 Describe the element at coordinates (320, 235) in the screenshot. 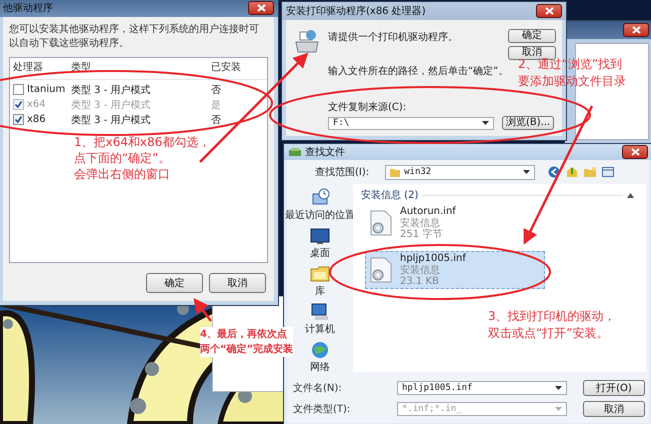

I see `desktop-icon` at that location.